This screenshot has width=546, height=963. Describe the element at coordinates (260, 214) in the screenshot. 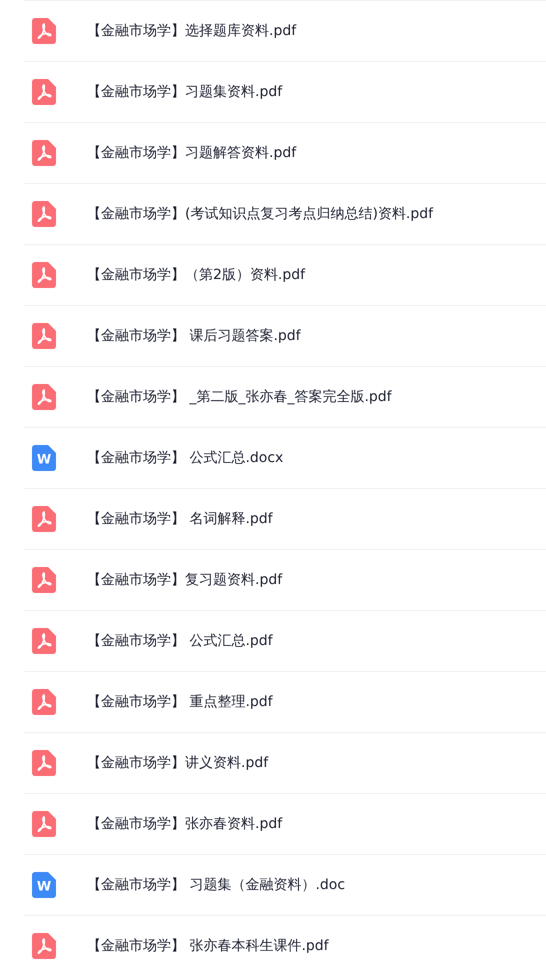

I see `file-name: 【金融市场学】(考试知识点复习考点归纳总结)资料.pdf` at that location.